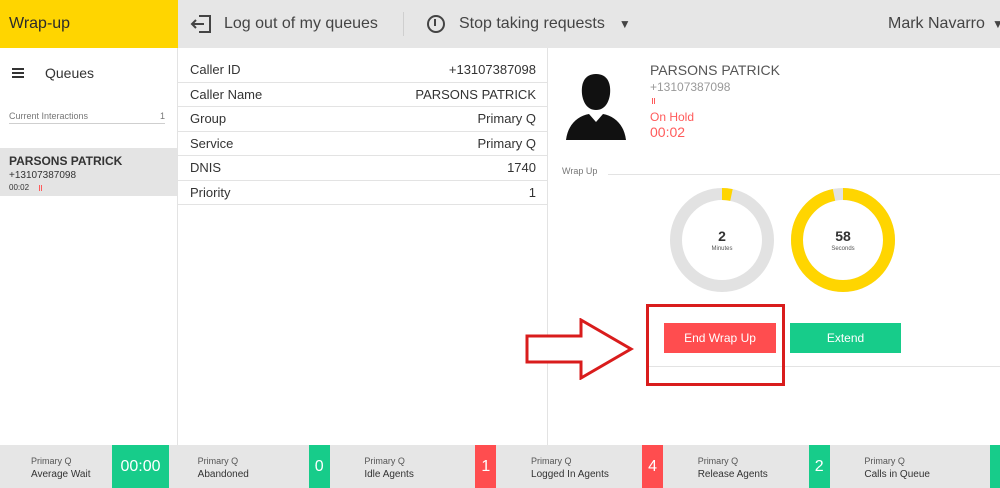 Image resolution: width=1000 pixels, height=488 pixels. I want to click on queues-label: Queues, so click(69, 73).